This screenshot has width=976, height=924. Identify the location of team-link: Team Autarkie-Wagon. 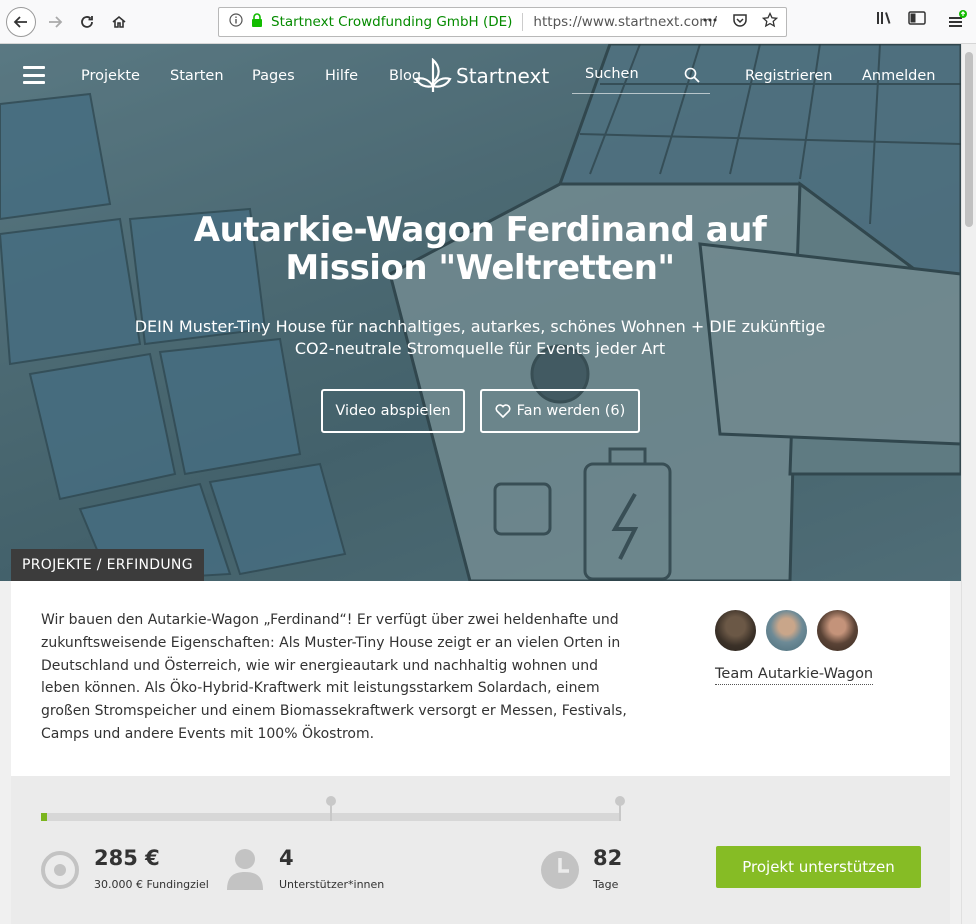
(794, 675).